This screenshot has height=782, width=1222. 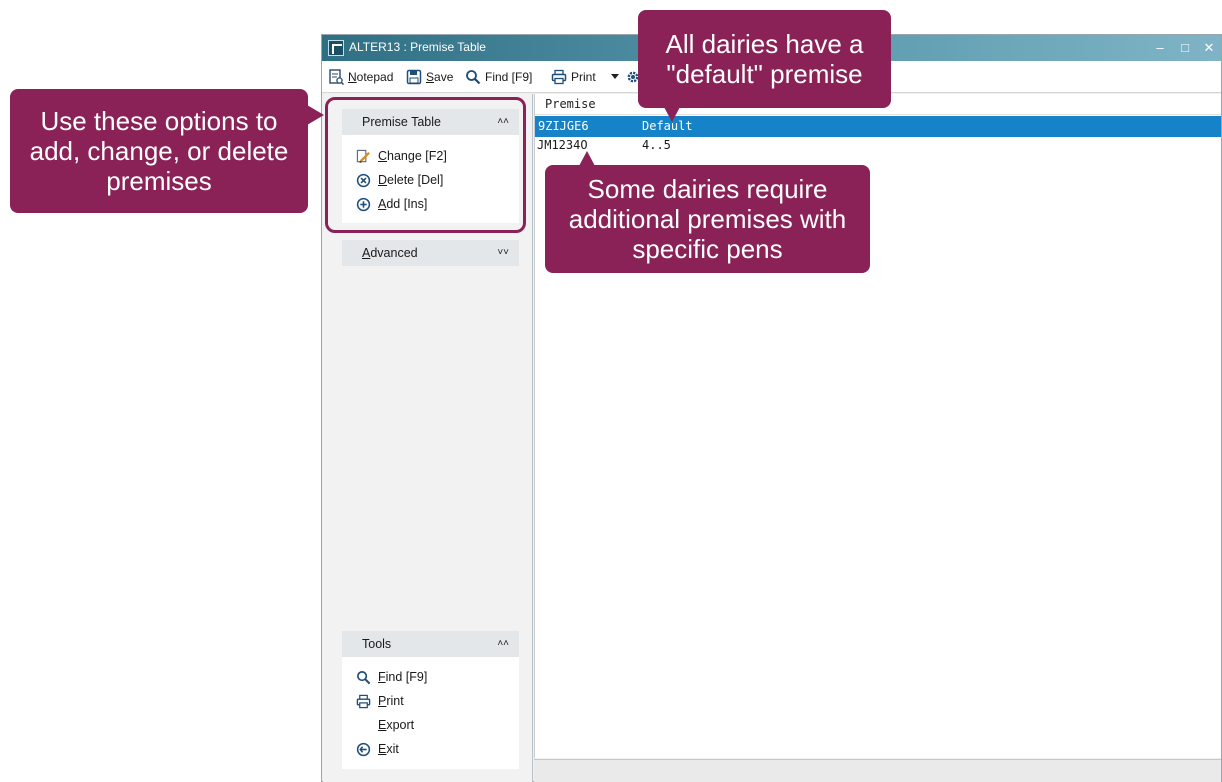 I want to click on status-bar, so click(x=877, y=770).